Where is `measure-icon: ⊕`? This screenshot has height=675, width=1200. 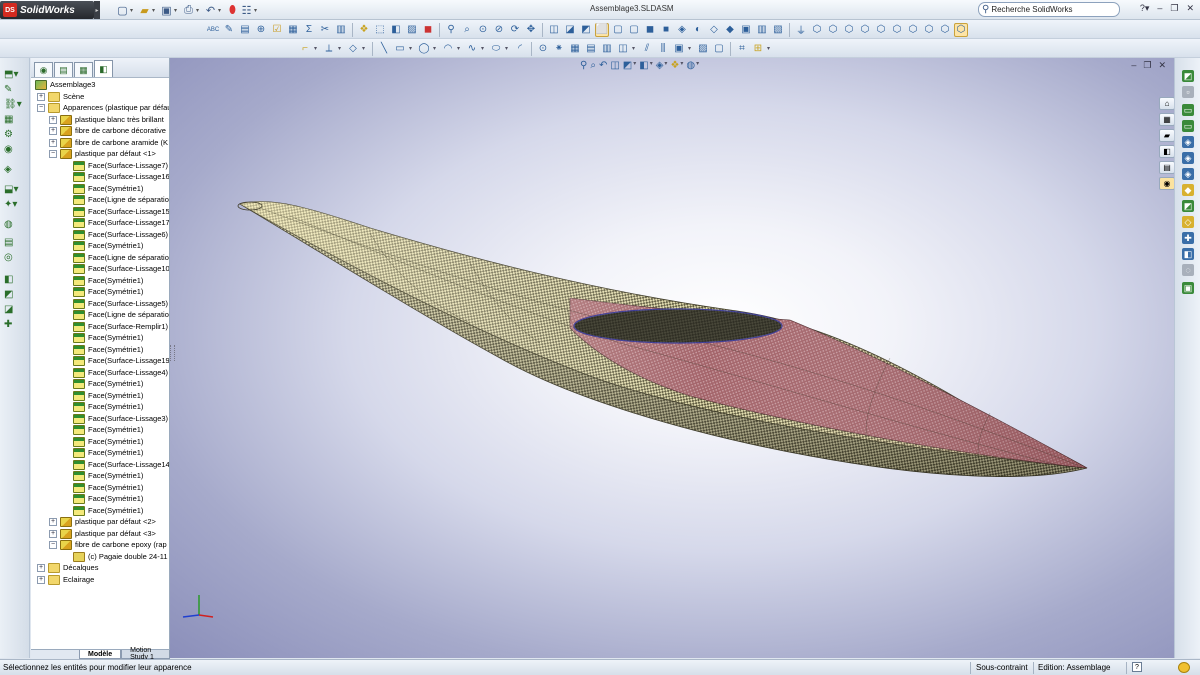
measure-icon: ⊕ is located at coordinates (261, 30).